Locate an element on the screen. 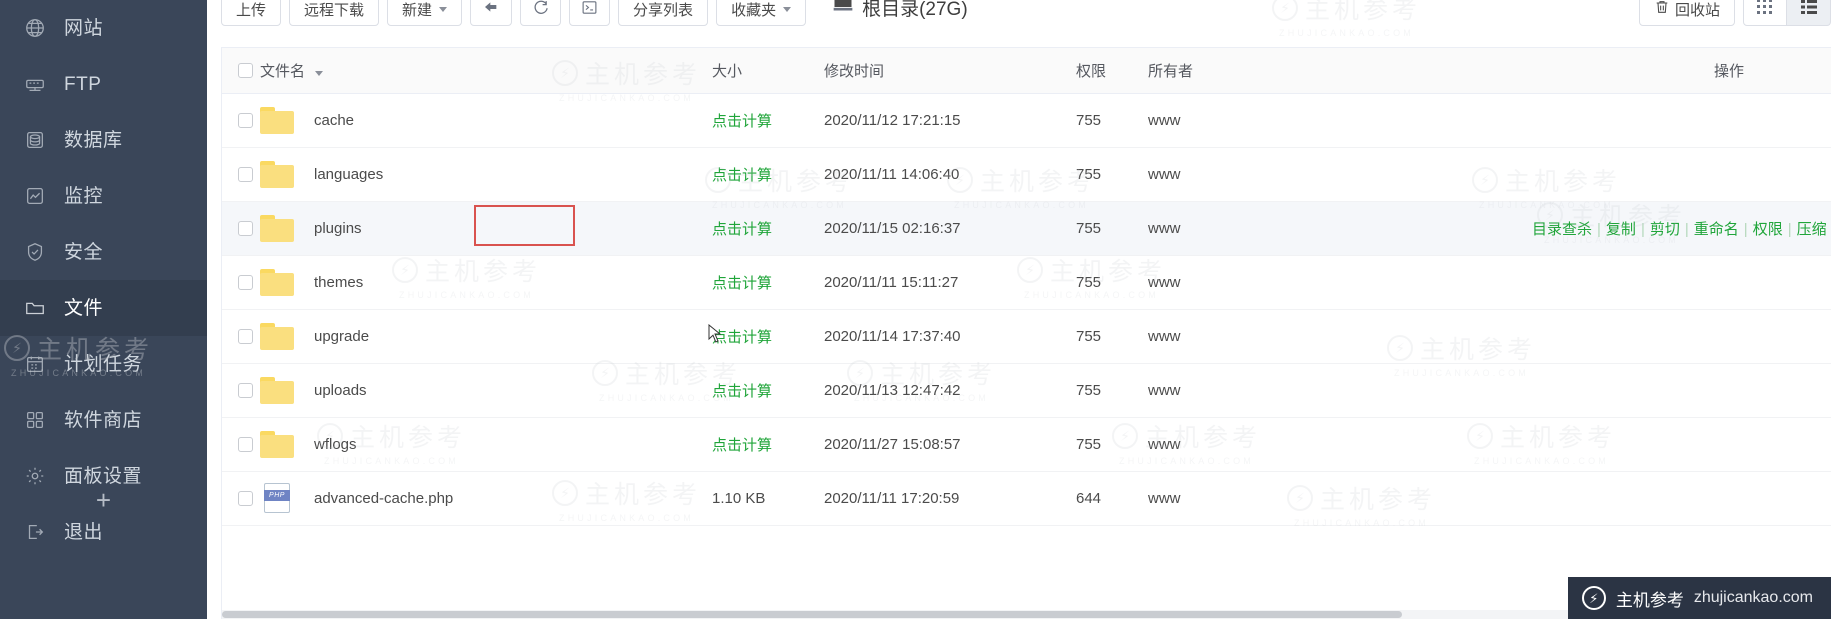  file-mtime: 2020/11/14 17:37:40 is located at coordinates (950, 336).